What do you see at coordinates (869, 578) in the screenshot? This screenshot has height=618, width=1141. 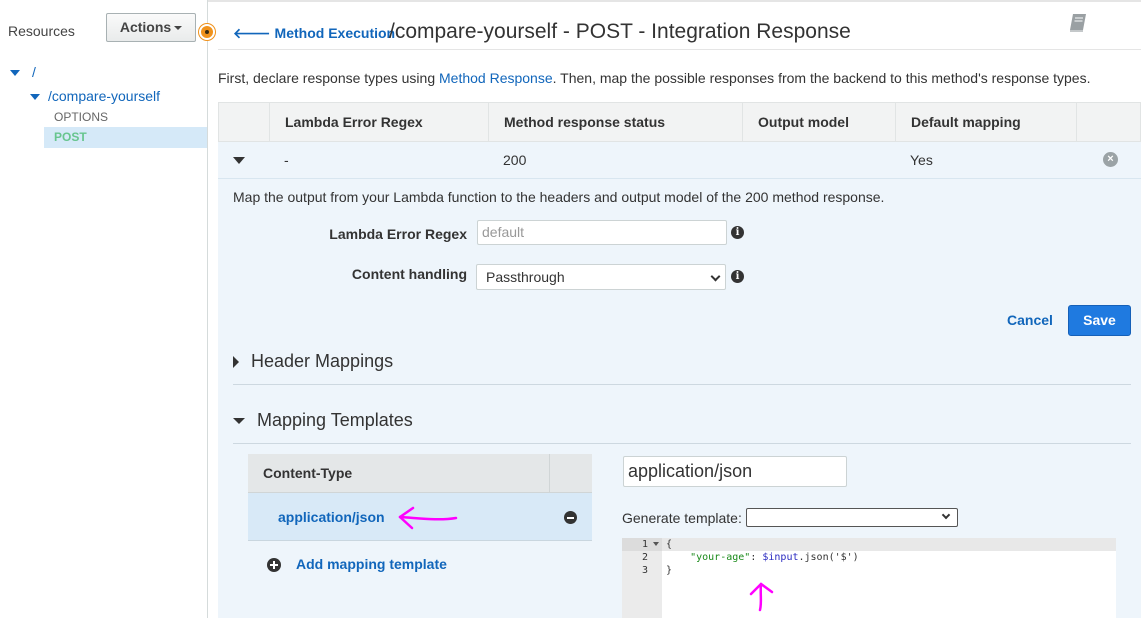 I see `template-code-editor: 1 2 3 { "your-age": $input.json('$') }` at bounding box center [869, 578].